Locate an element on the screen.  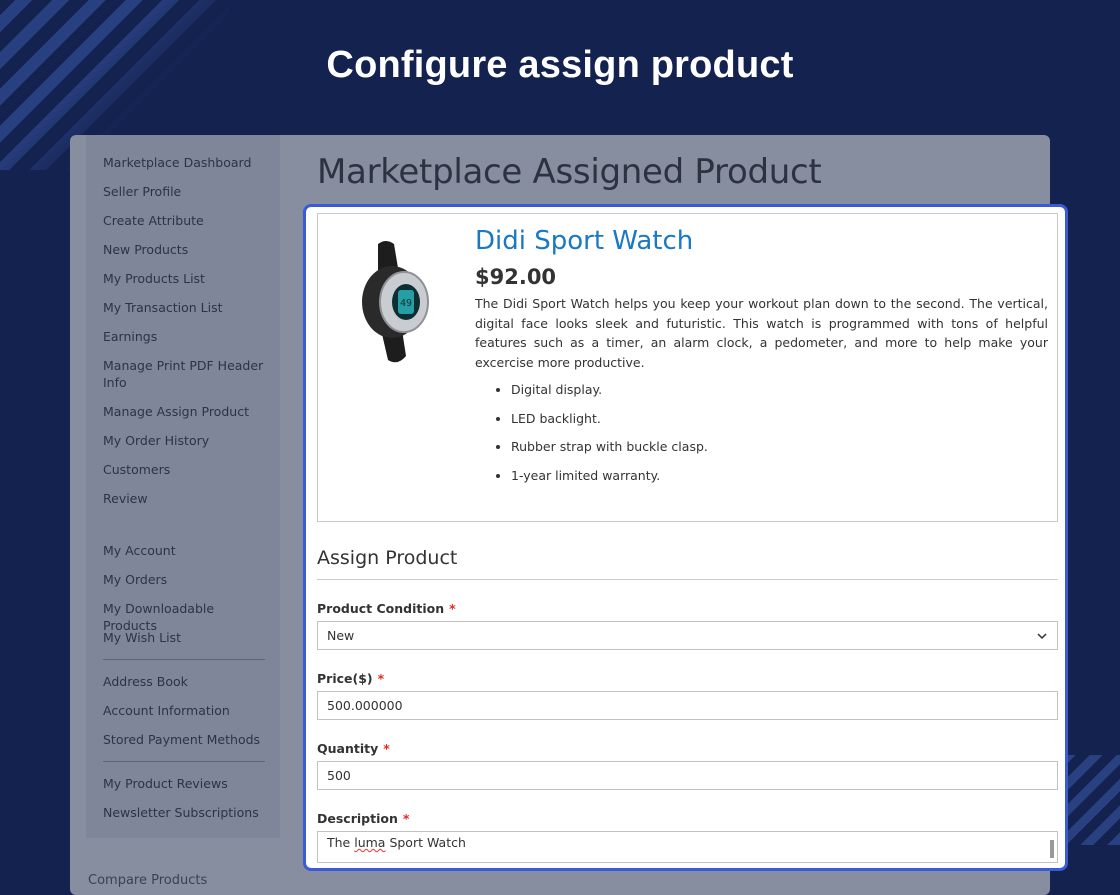
misspelled-word: luma is located at coordinates (370, 842).